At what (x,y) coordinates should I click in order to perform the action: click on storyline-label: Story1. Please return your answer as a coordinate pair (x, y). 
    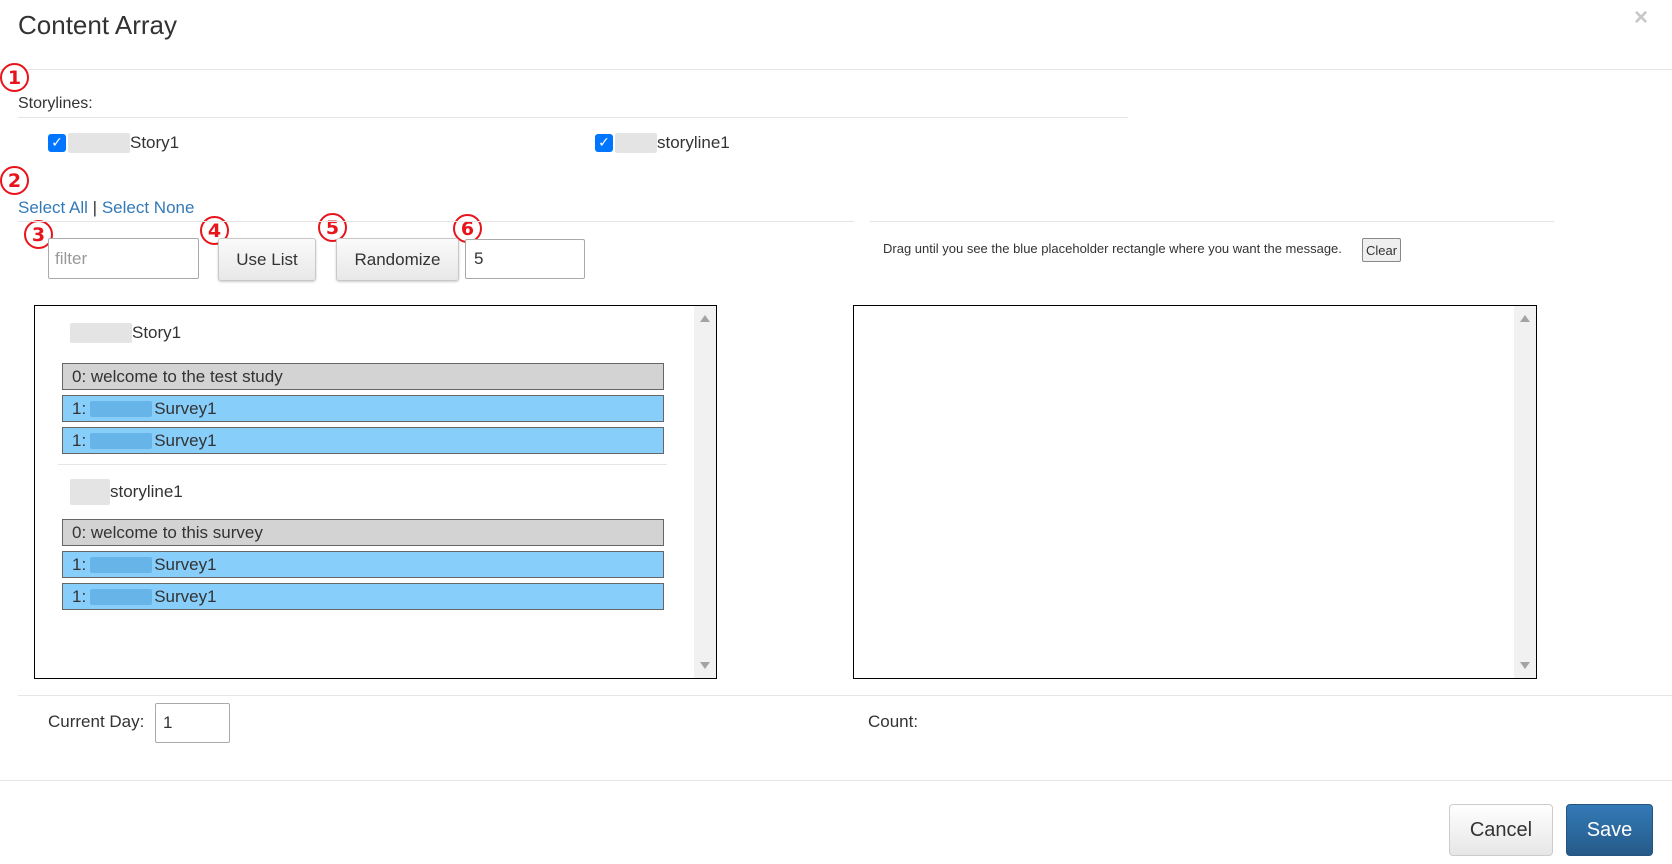
    Looking at the image, I should click on (155, 142).